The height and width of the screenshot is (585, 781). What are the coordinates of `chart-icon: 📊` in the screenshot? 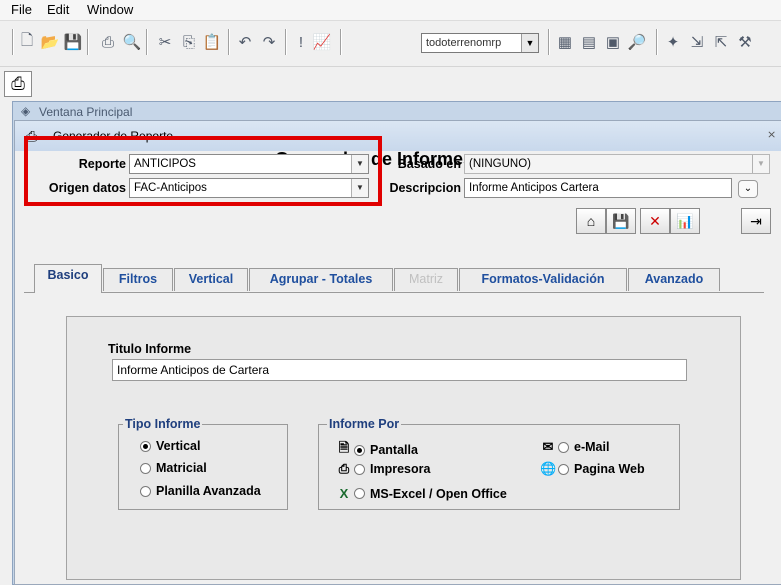 It's located at (685, 220).